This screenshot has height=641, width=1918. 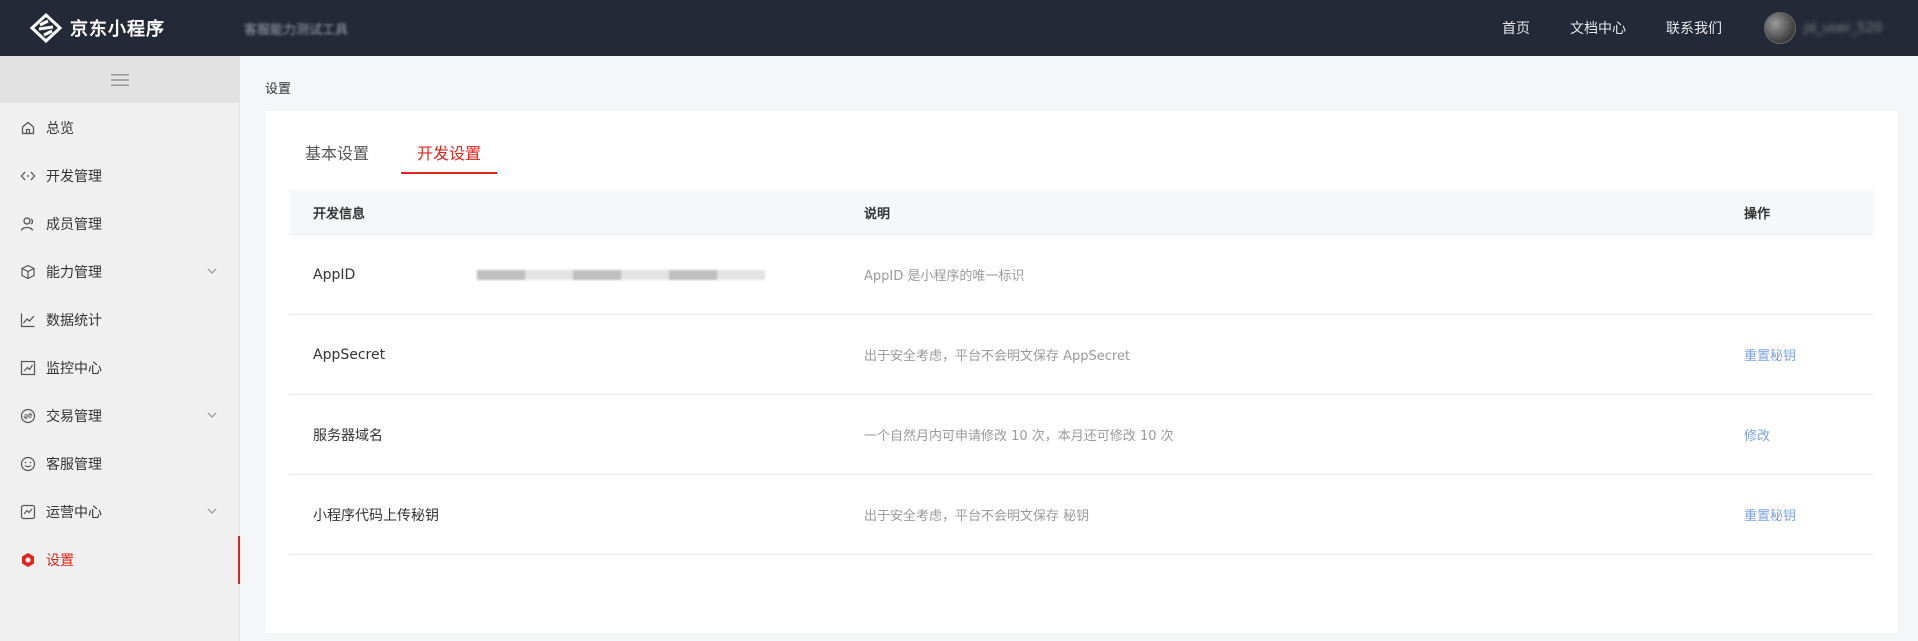 I want to click on sidebar-item-label: 设置, so click(x=60, y=561).